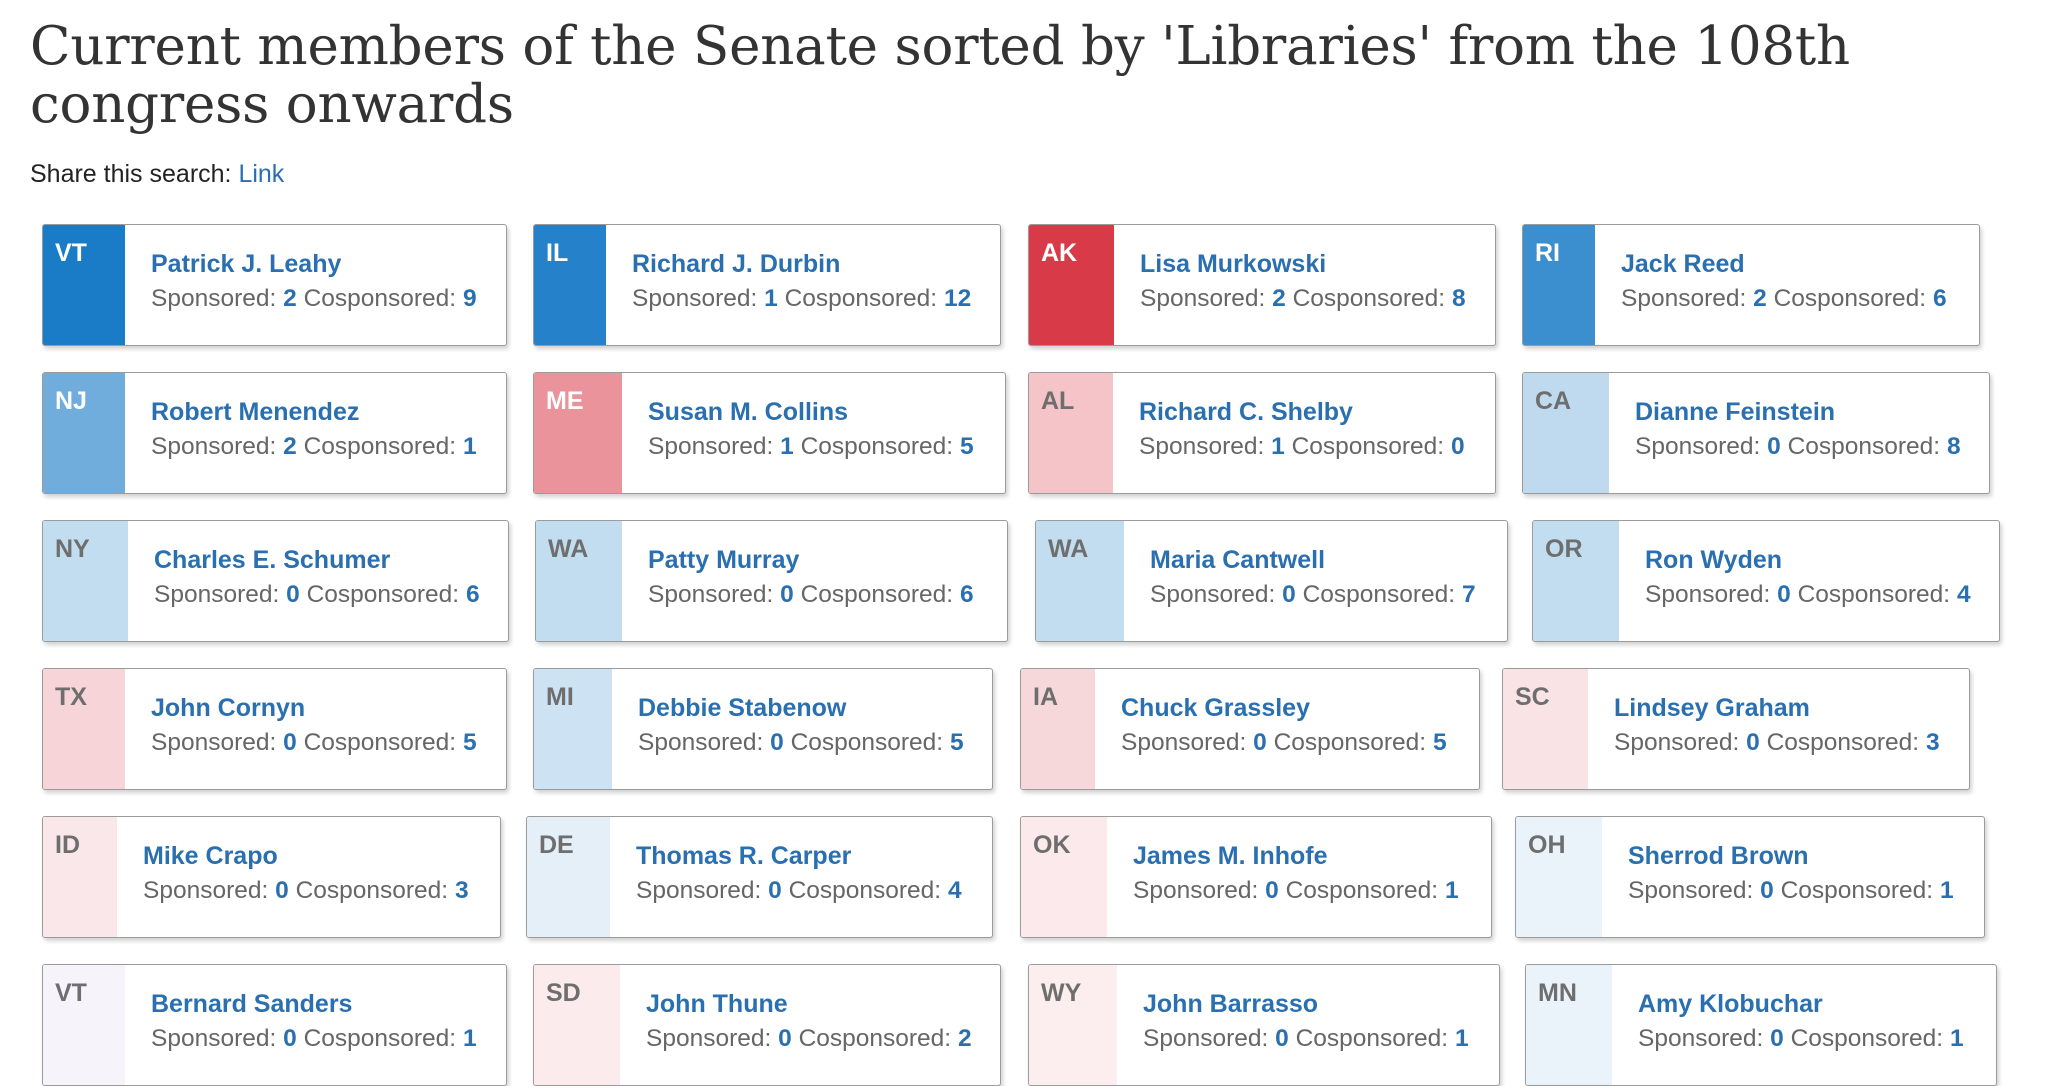 This screenshot has width=2065, height=1086. What do you see at coordinates (1306, 1004) in the screenshot?
I see `member-name-link: John Barrasso` at bounding box center [1306, 1004].